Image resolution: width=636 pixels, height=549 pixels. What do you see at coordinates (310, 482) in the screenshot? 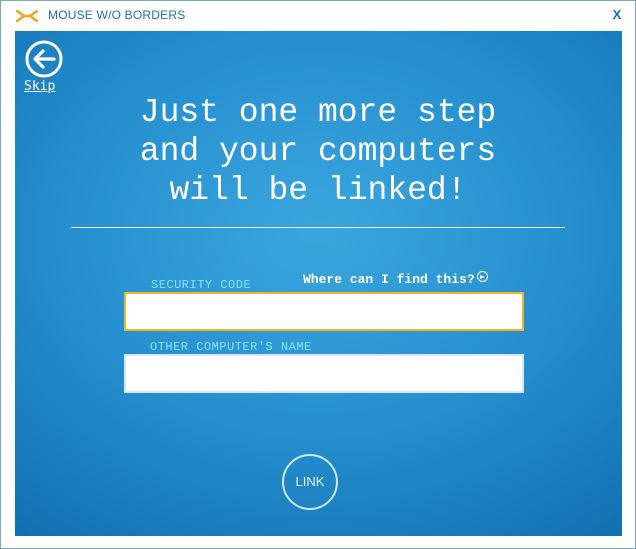
I see `link-button: LINK` at bounding box center [310, 482].